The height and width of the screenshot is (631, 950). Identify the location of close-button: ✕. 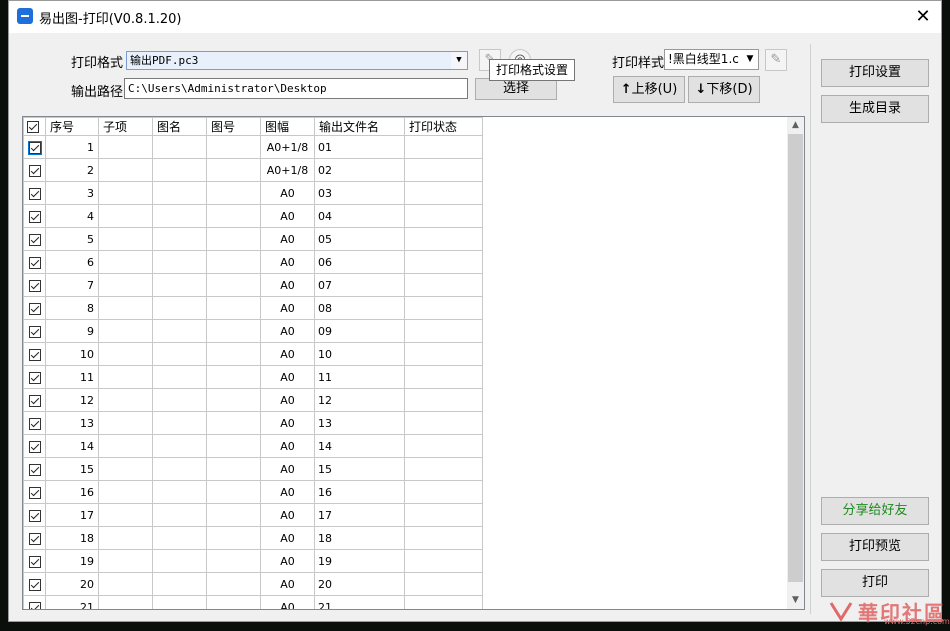
(923, 17).